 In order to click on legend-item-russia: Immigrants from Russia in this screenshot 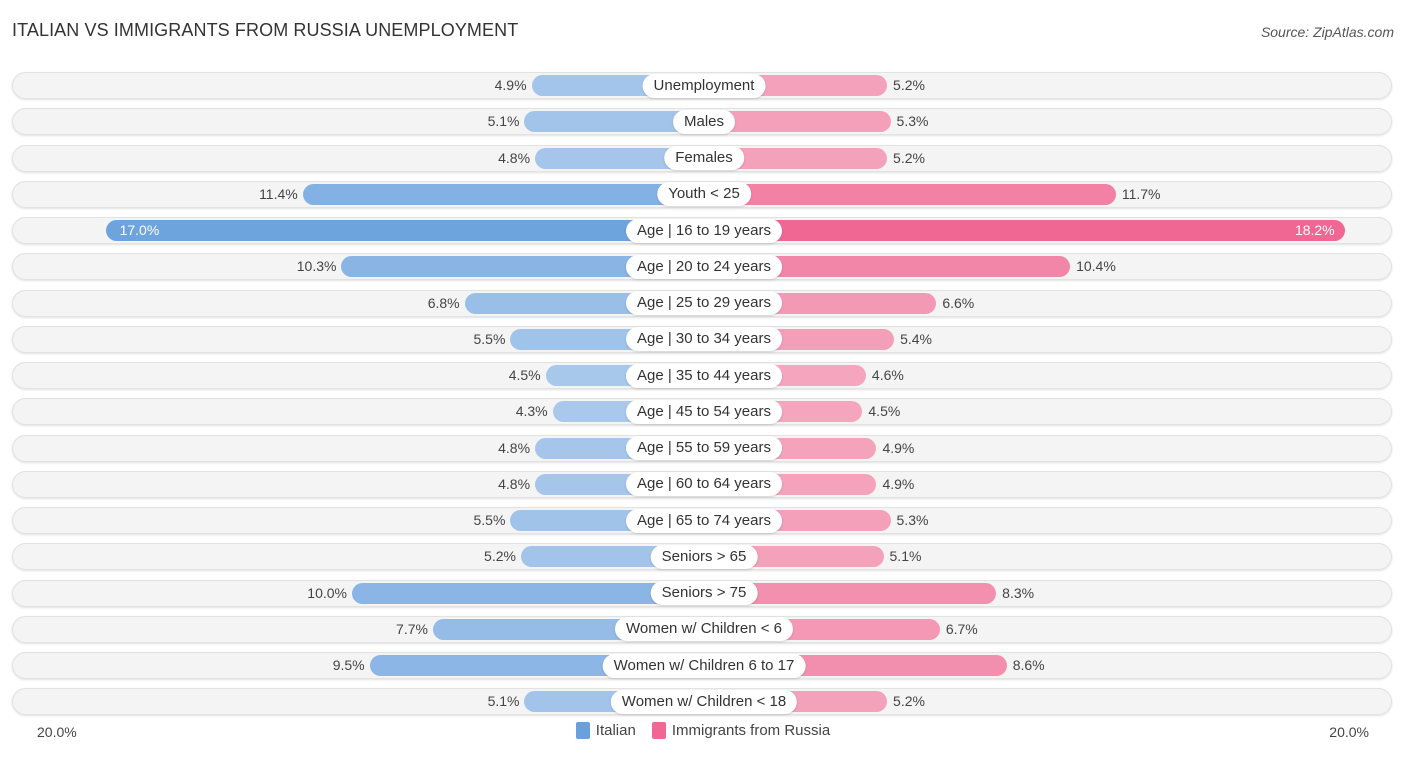, I will do `click(741, 730)`.